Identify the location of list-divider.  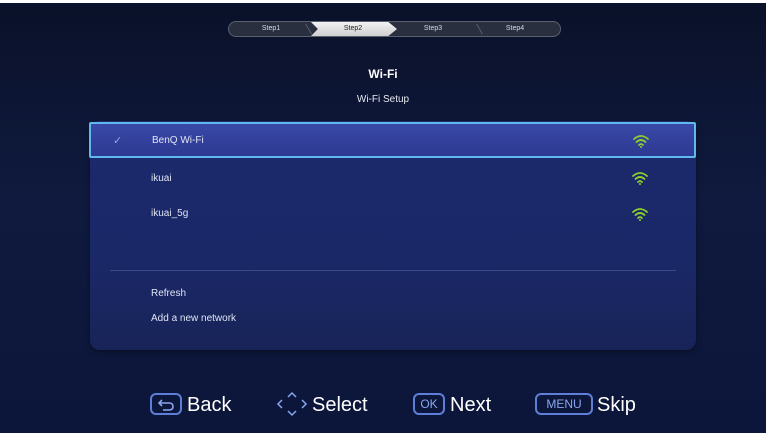
(393, 270).